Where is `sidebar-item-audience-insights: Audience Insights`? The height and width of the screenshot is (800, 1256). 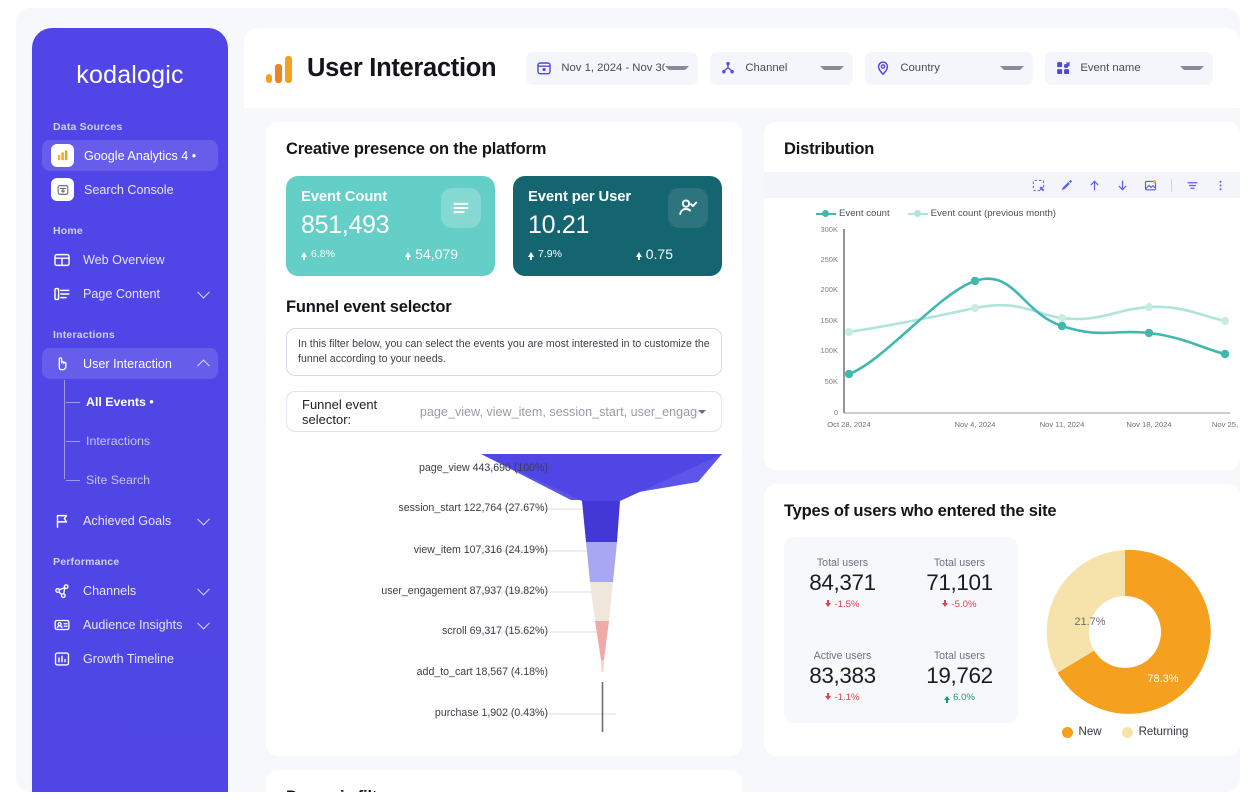 sidebar-item-audience-insights: Audience Insights is located at coordinates (130, 624).